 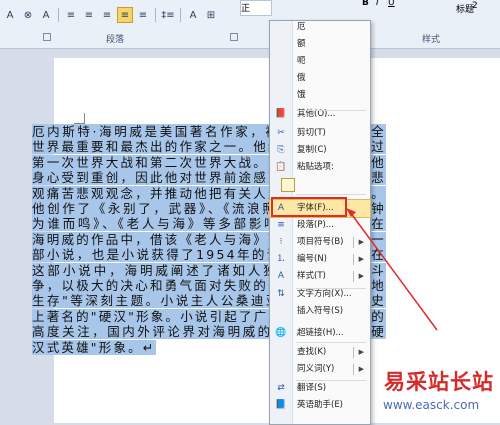 I want to click on watermark-url: www.easck.com, so click(x=431, y=405).